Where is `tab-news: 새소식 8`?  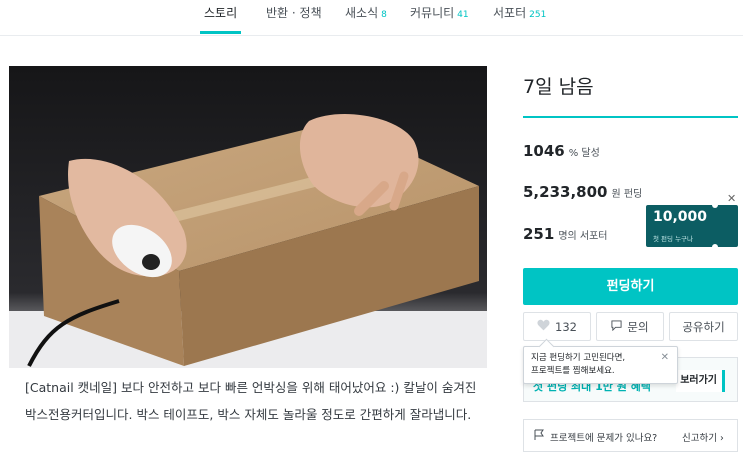 tab-news: 새소식 8 is located at coordinates (366, 18).